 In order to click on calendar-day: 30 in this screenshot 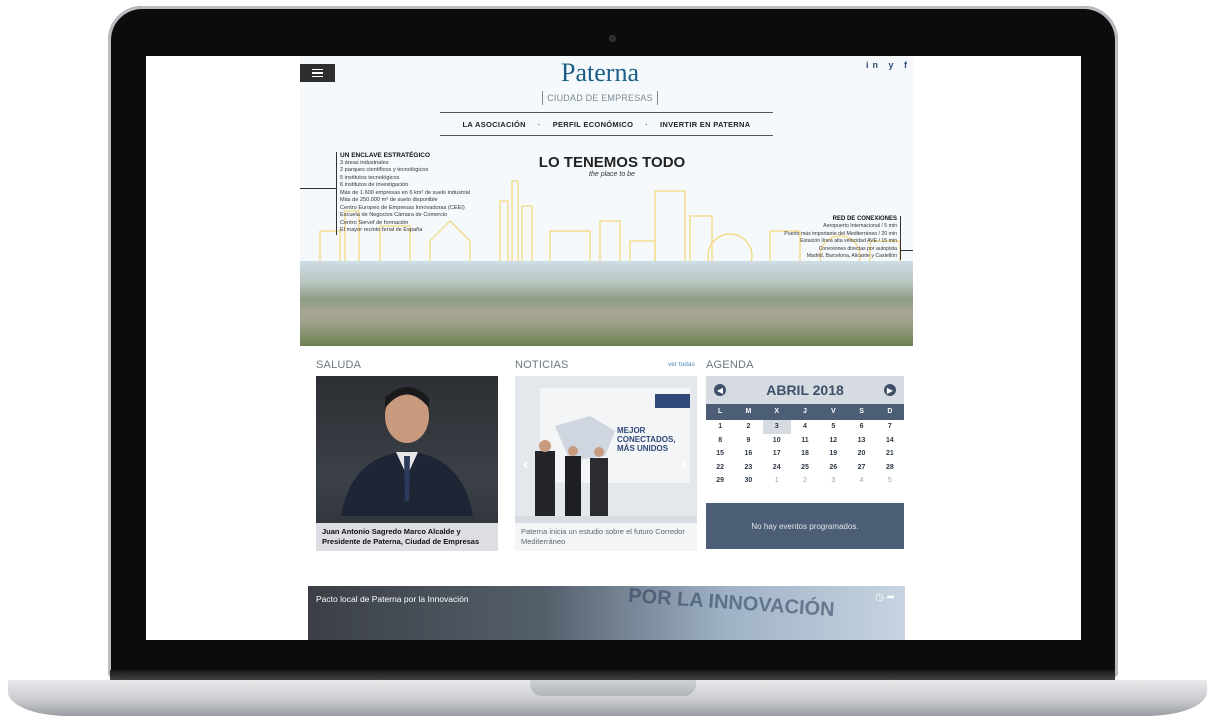, I will do `click(748, 481)`.